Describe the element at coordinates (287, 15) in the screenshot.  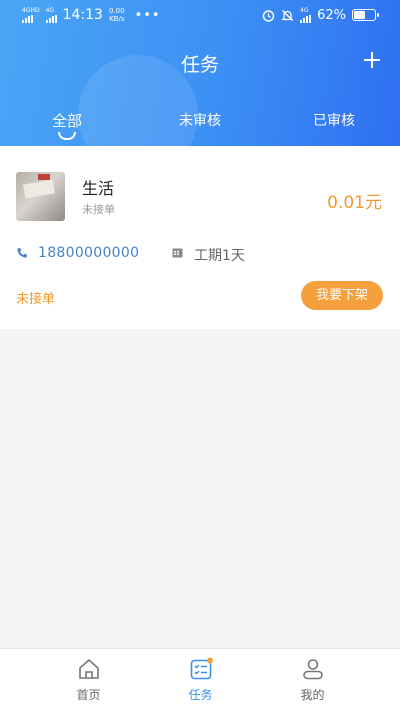
I see `mute-icon` at that location.